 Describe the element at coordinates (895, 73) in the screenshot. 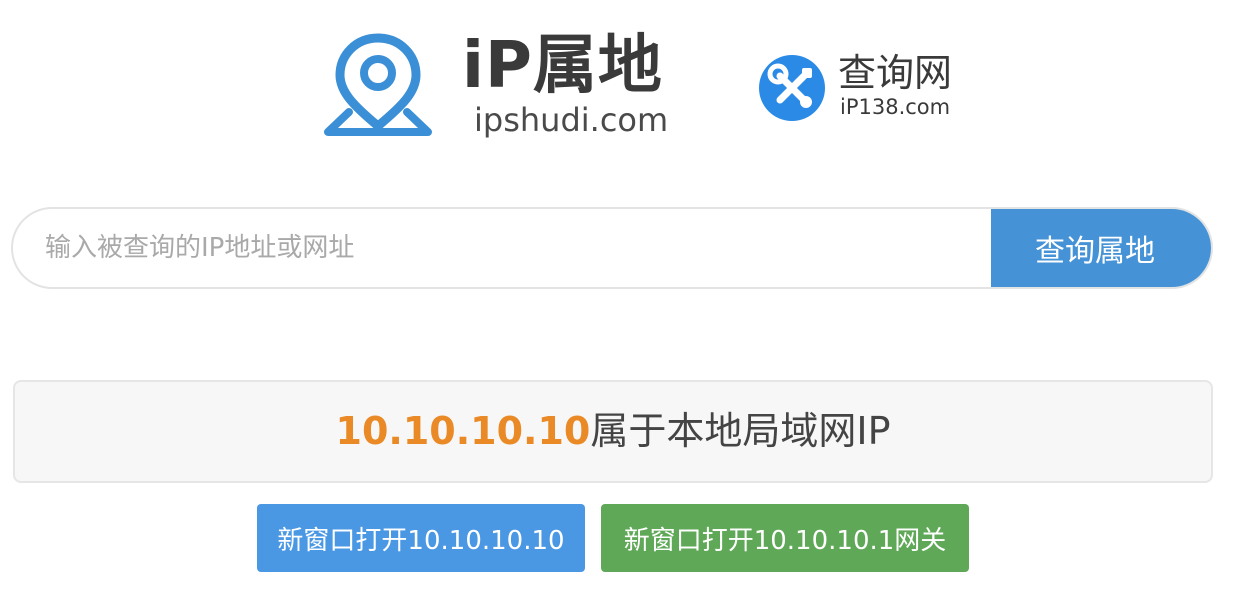

I see `ip138-logo-title: 查询网` at that location.